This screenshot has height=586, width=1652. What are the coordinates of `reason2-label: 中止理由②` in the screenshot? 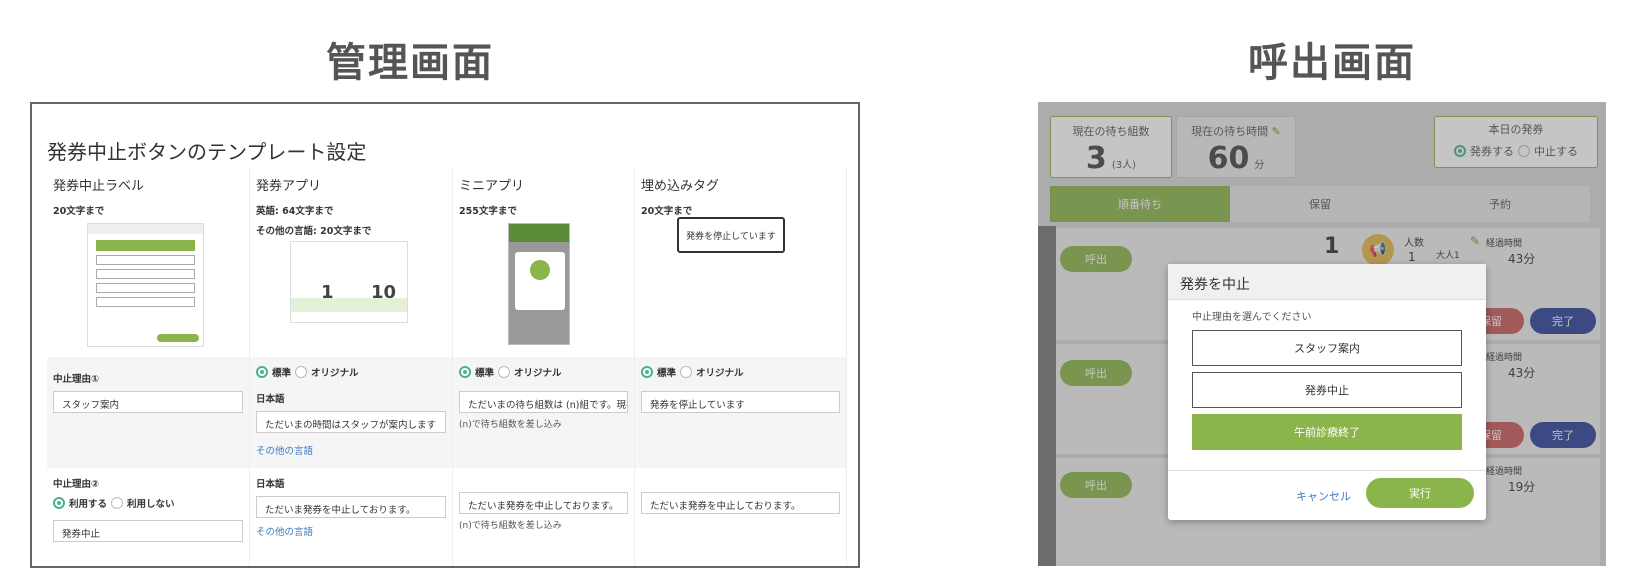 It's located at (76, 484).